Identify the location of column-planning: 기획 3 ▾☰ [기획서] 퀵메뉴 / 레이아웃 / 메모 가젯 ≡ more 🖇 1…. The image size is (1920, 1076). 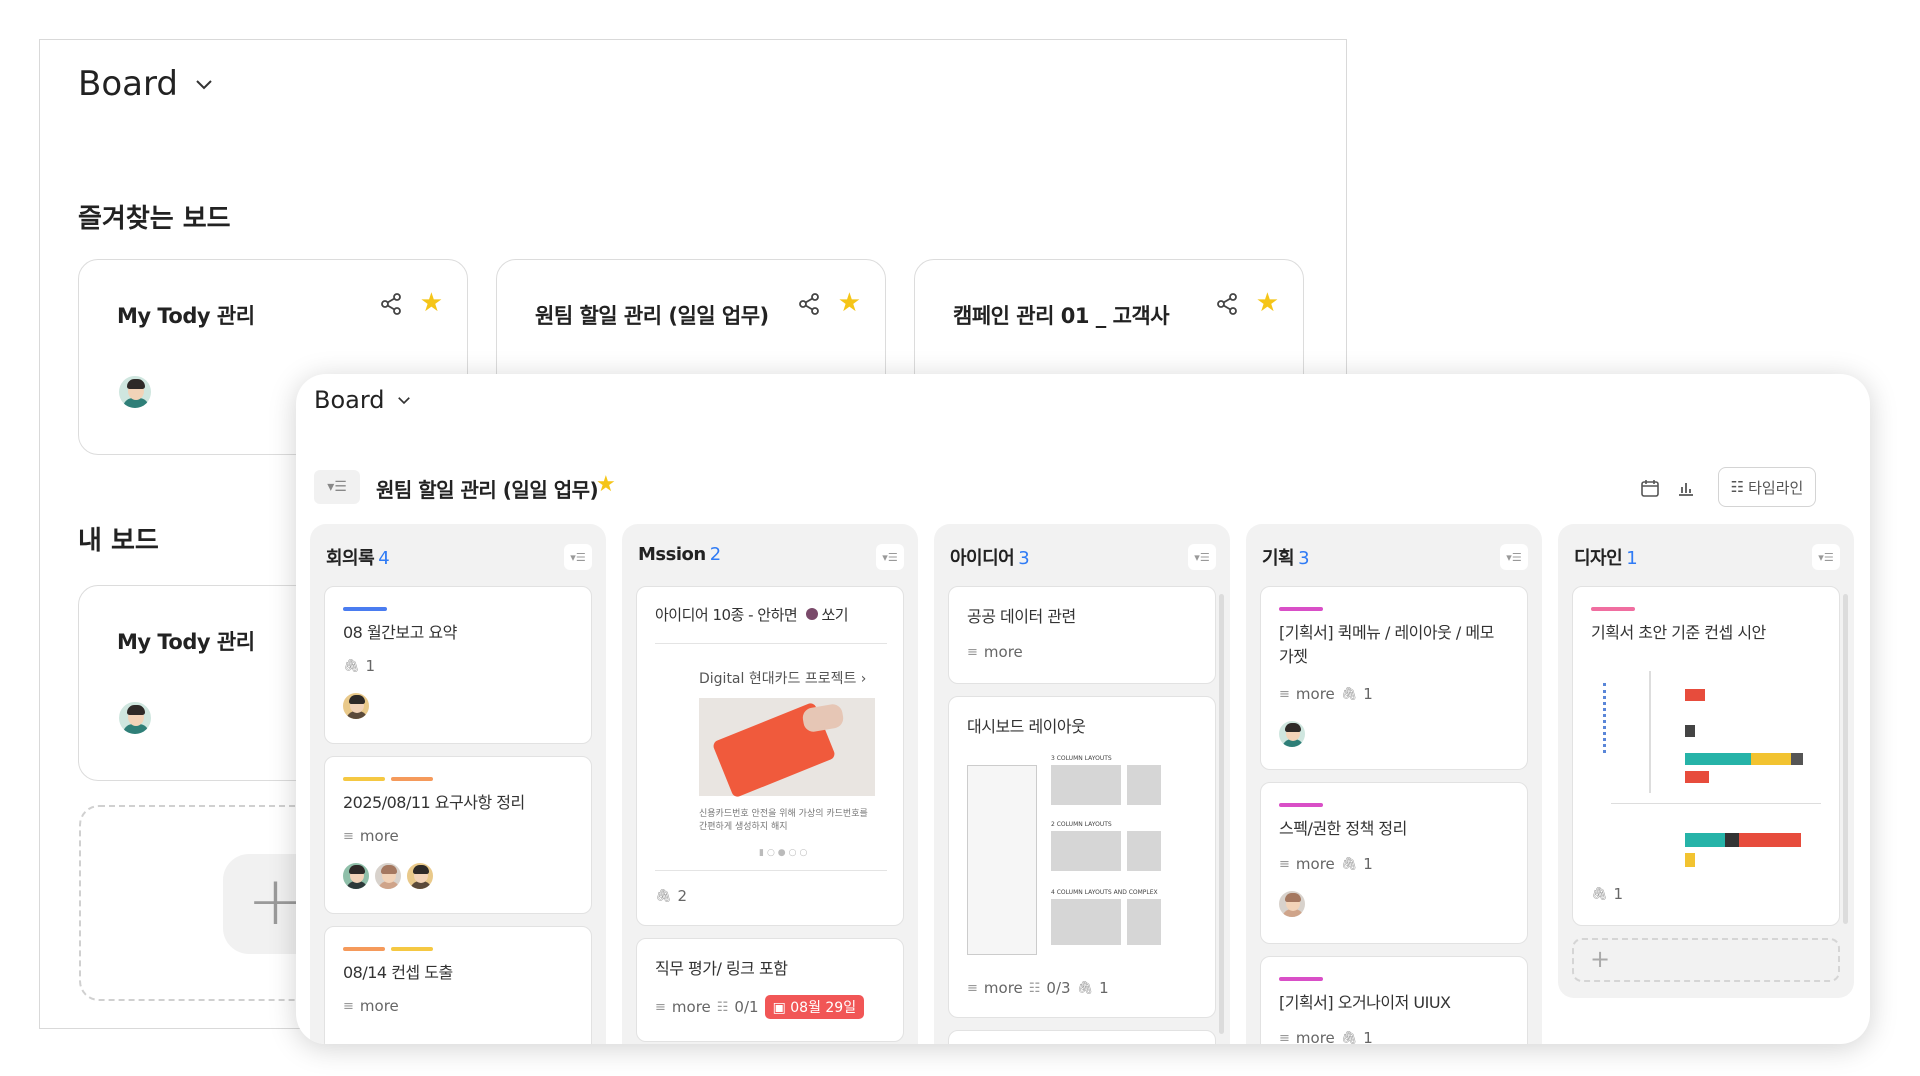
(1394, 784).